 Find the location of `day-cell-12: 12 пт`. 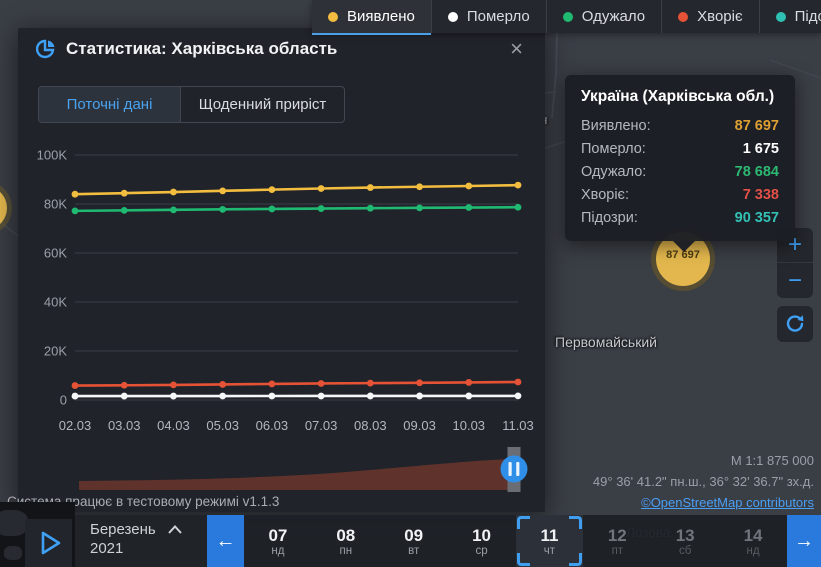

day-cell-12: 12 пт is located at coordinates (617, 541).